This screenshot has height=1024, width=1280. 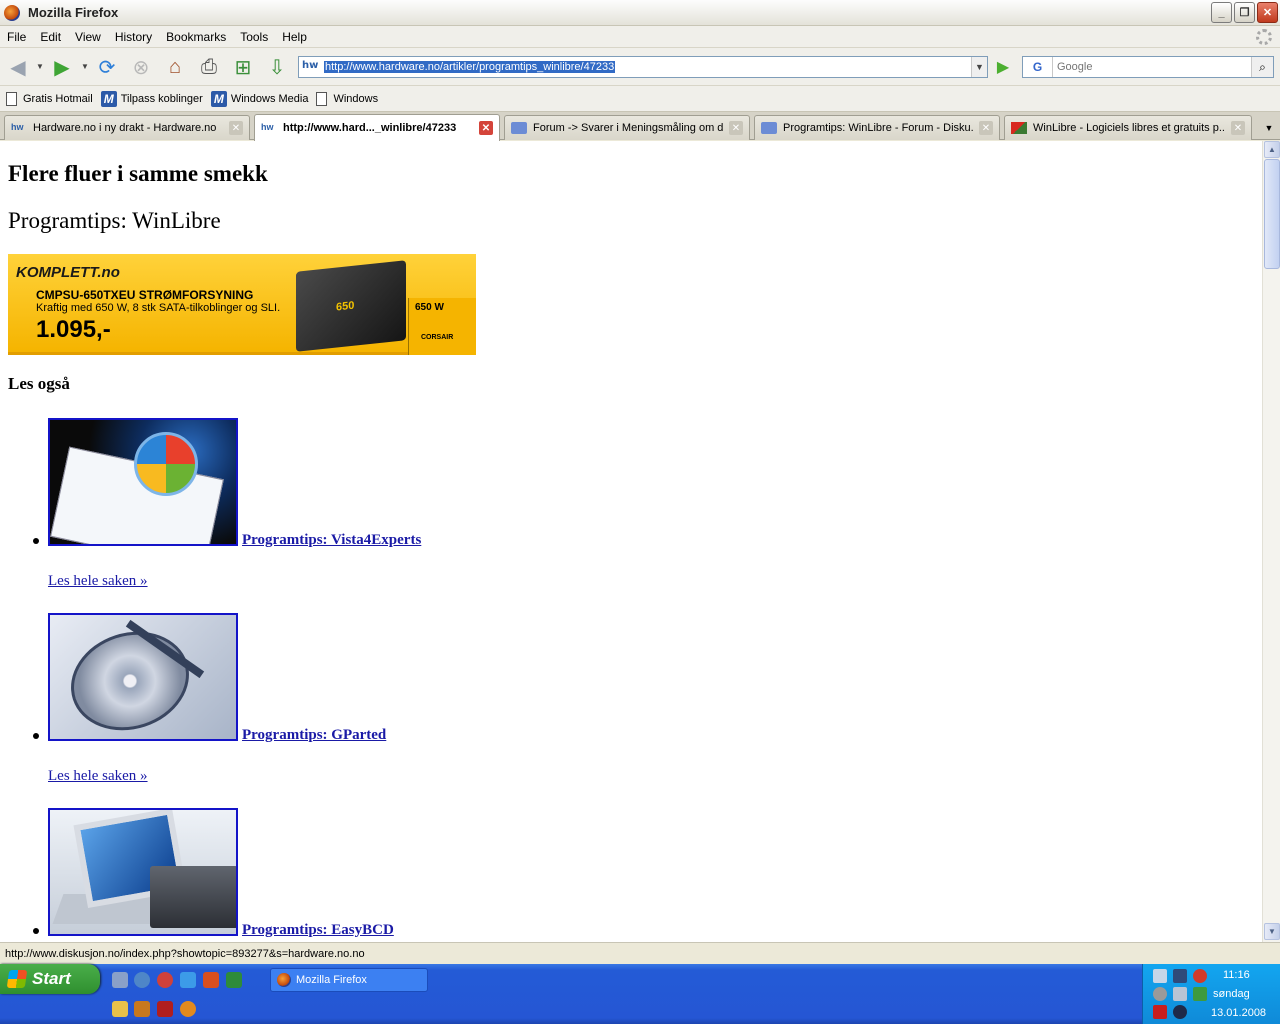 What do you see at coordinates (1003, 67) in the screenshot?
I see `go-arrow-icon: ▶` at bounding box center [1003, 67].